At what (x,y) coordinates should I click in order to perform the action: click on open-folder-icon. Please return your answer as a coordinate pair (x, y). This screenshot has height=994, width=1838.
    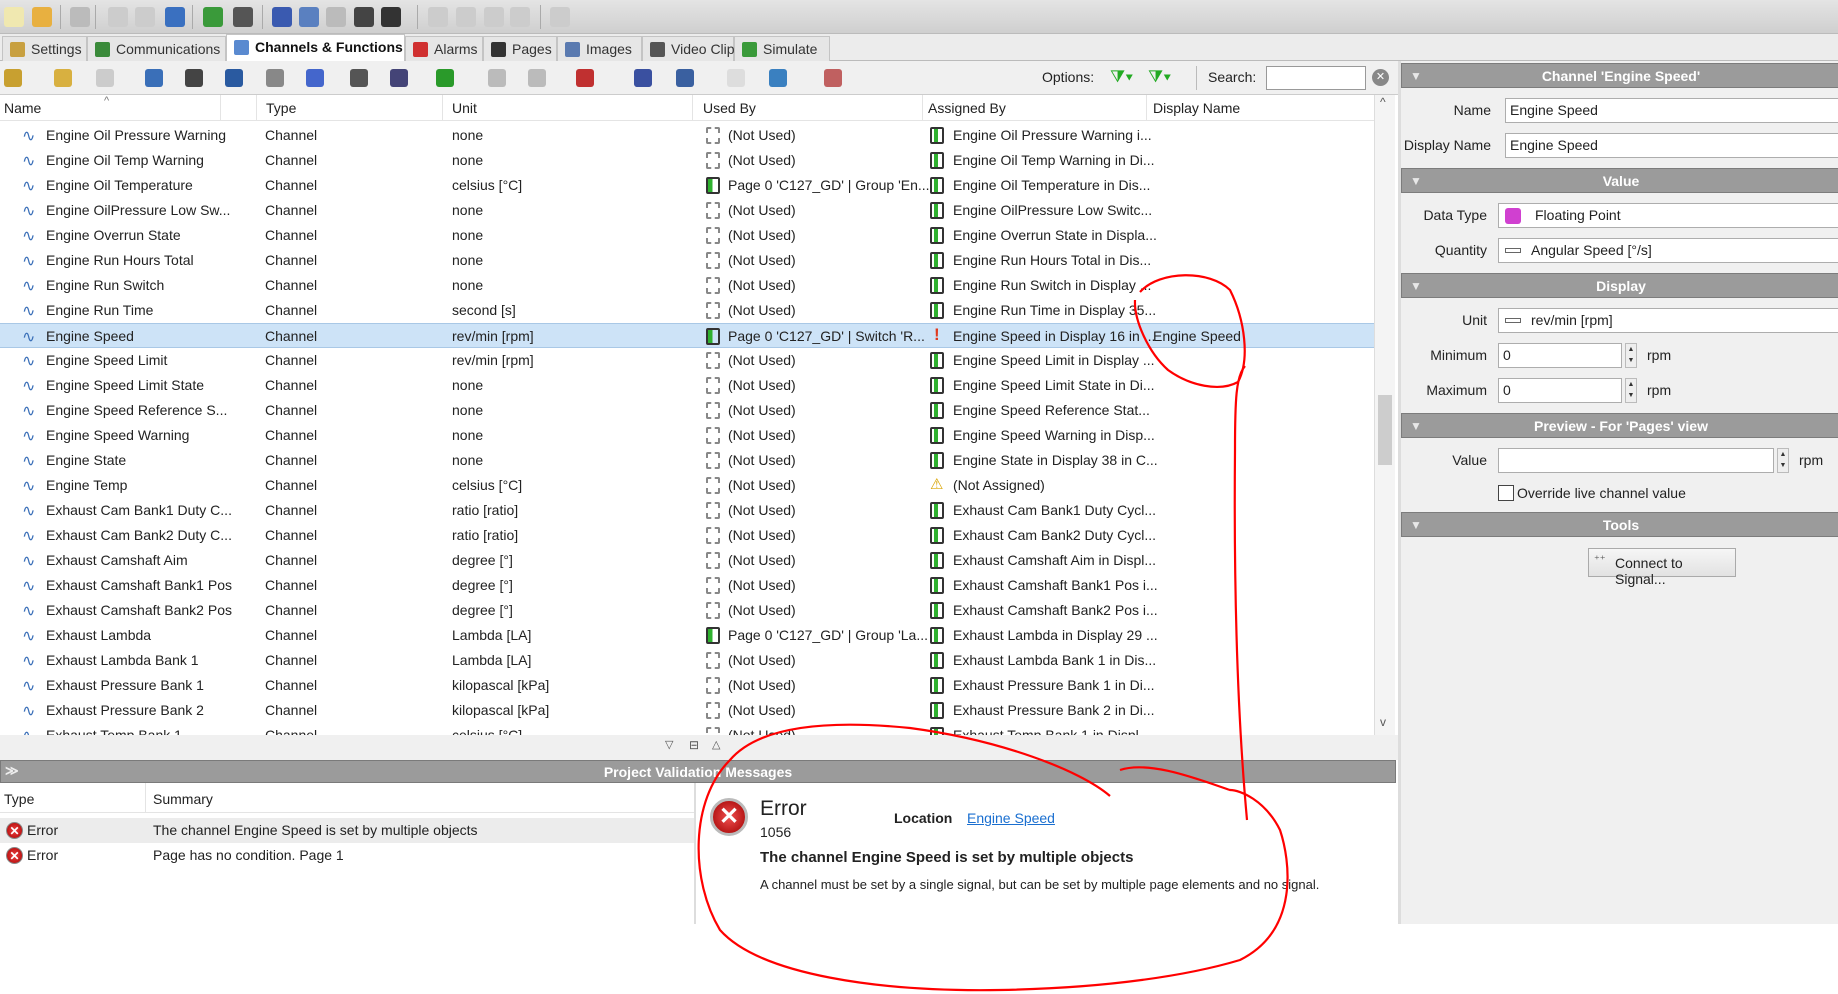
    Looking at the image, I should click on (42, 17).